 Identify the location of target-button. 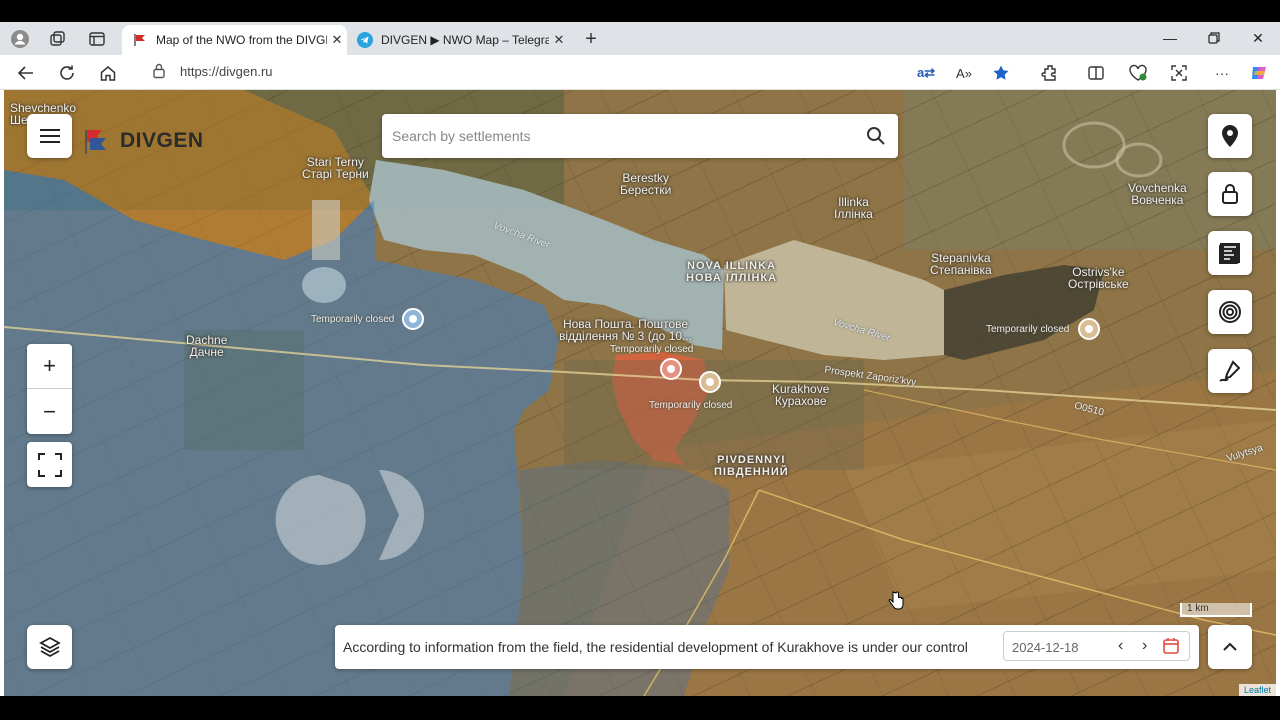
(1230, 312).